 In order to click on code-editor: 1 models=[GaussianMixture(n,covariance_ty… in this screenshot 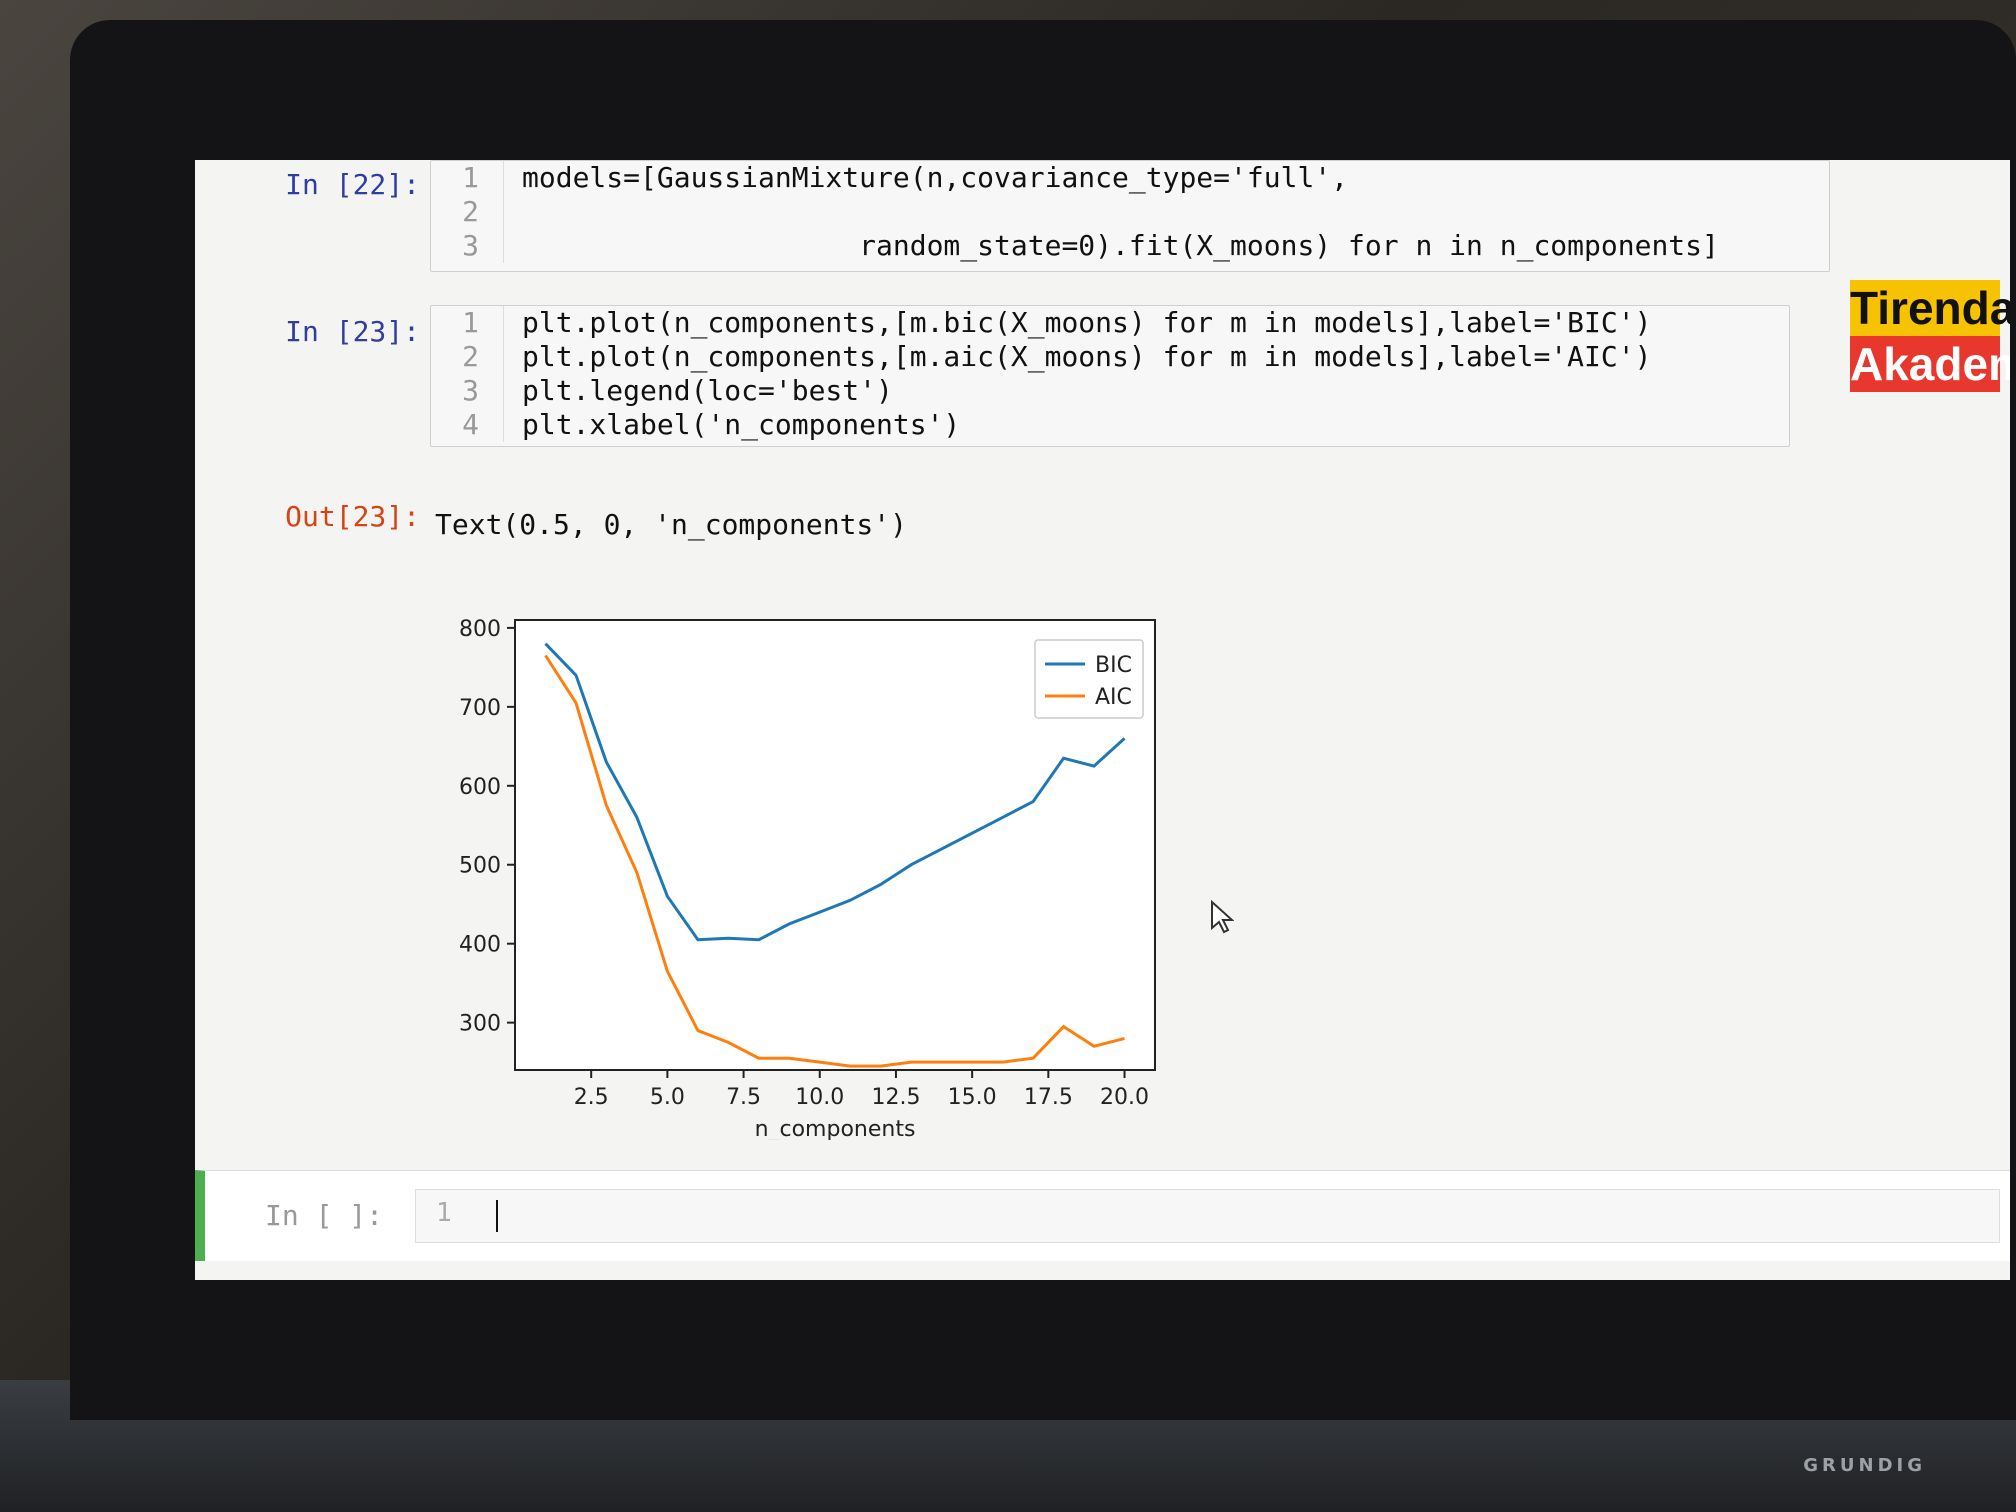, I will do `click(1130, 216)`.